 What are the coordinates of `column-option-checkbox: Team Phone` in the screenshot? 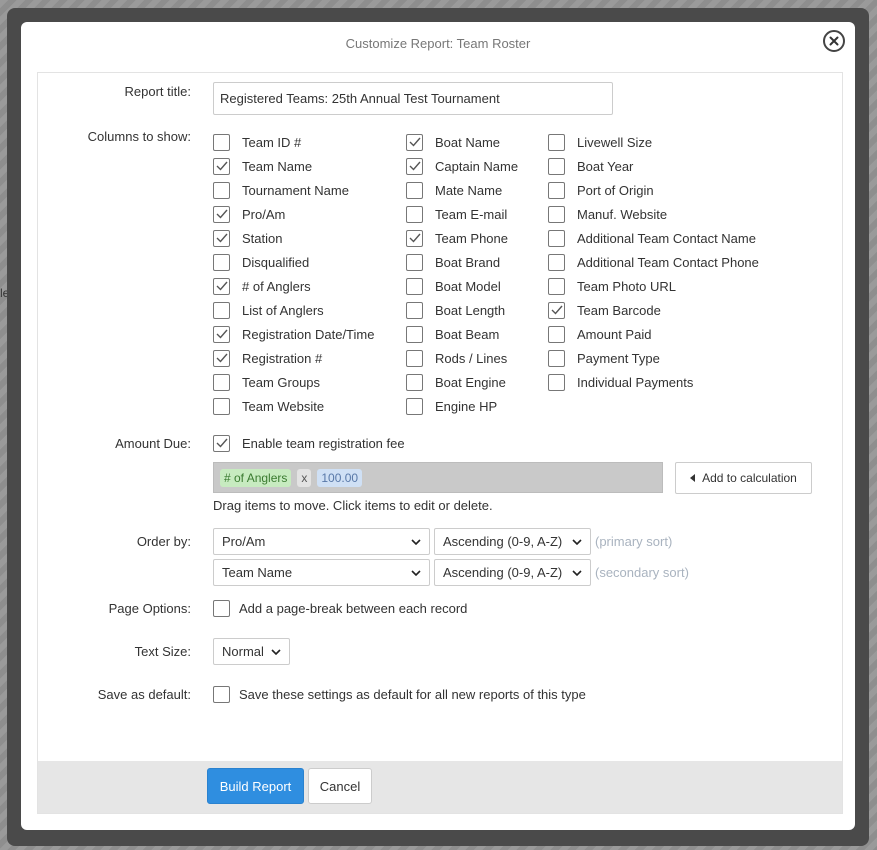 It's located at (457, 238).